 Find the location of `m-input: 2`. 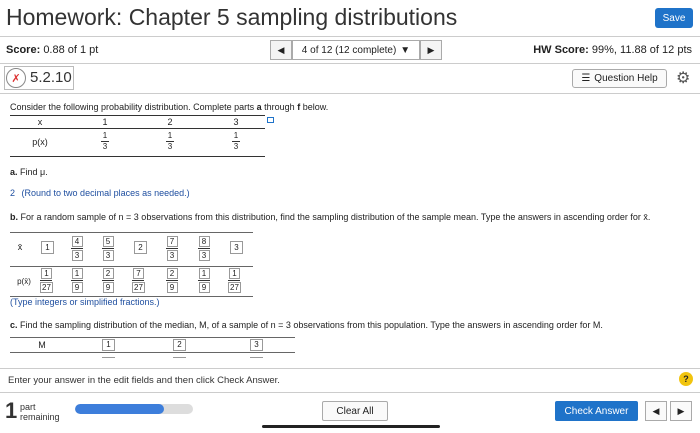

m-input: 2 is located at coordinates (179, 345).